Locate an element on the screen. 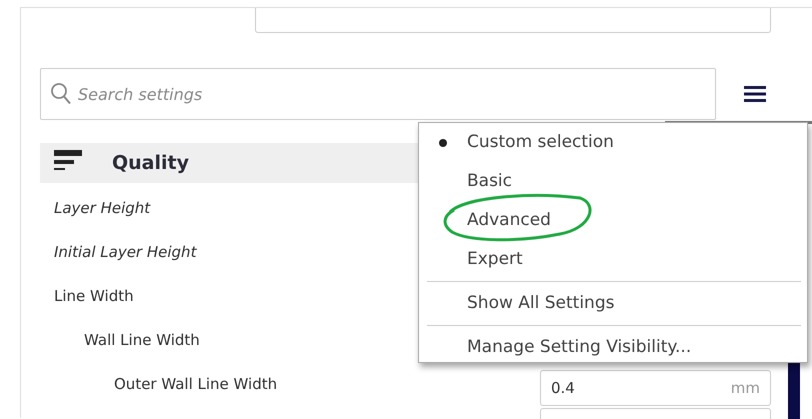 The height and width of the screenshot is (419, 812). menu-item: Show All Settings is located at coordinates (613, 303).